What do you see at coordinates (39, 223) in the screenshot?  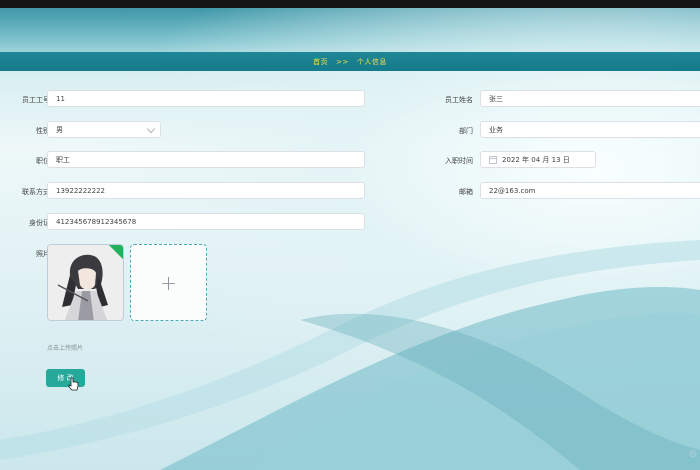 I see `id-card-label: 身份证` at bounding box center [39, 223].